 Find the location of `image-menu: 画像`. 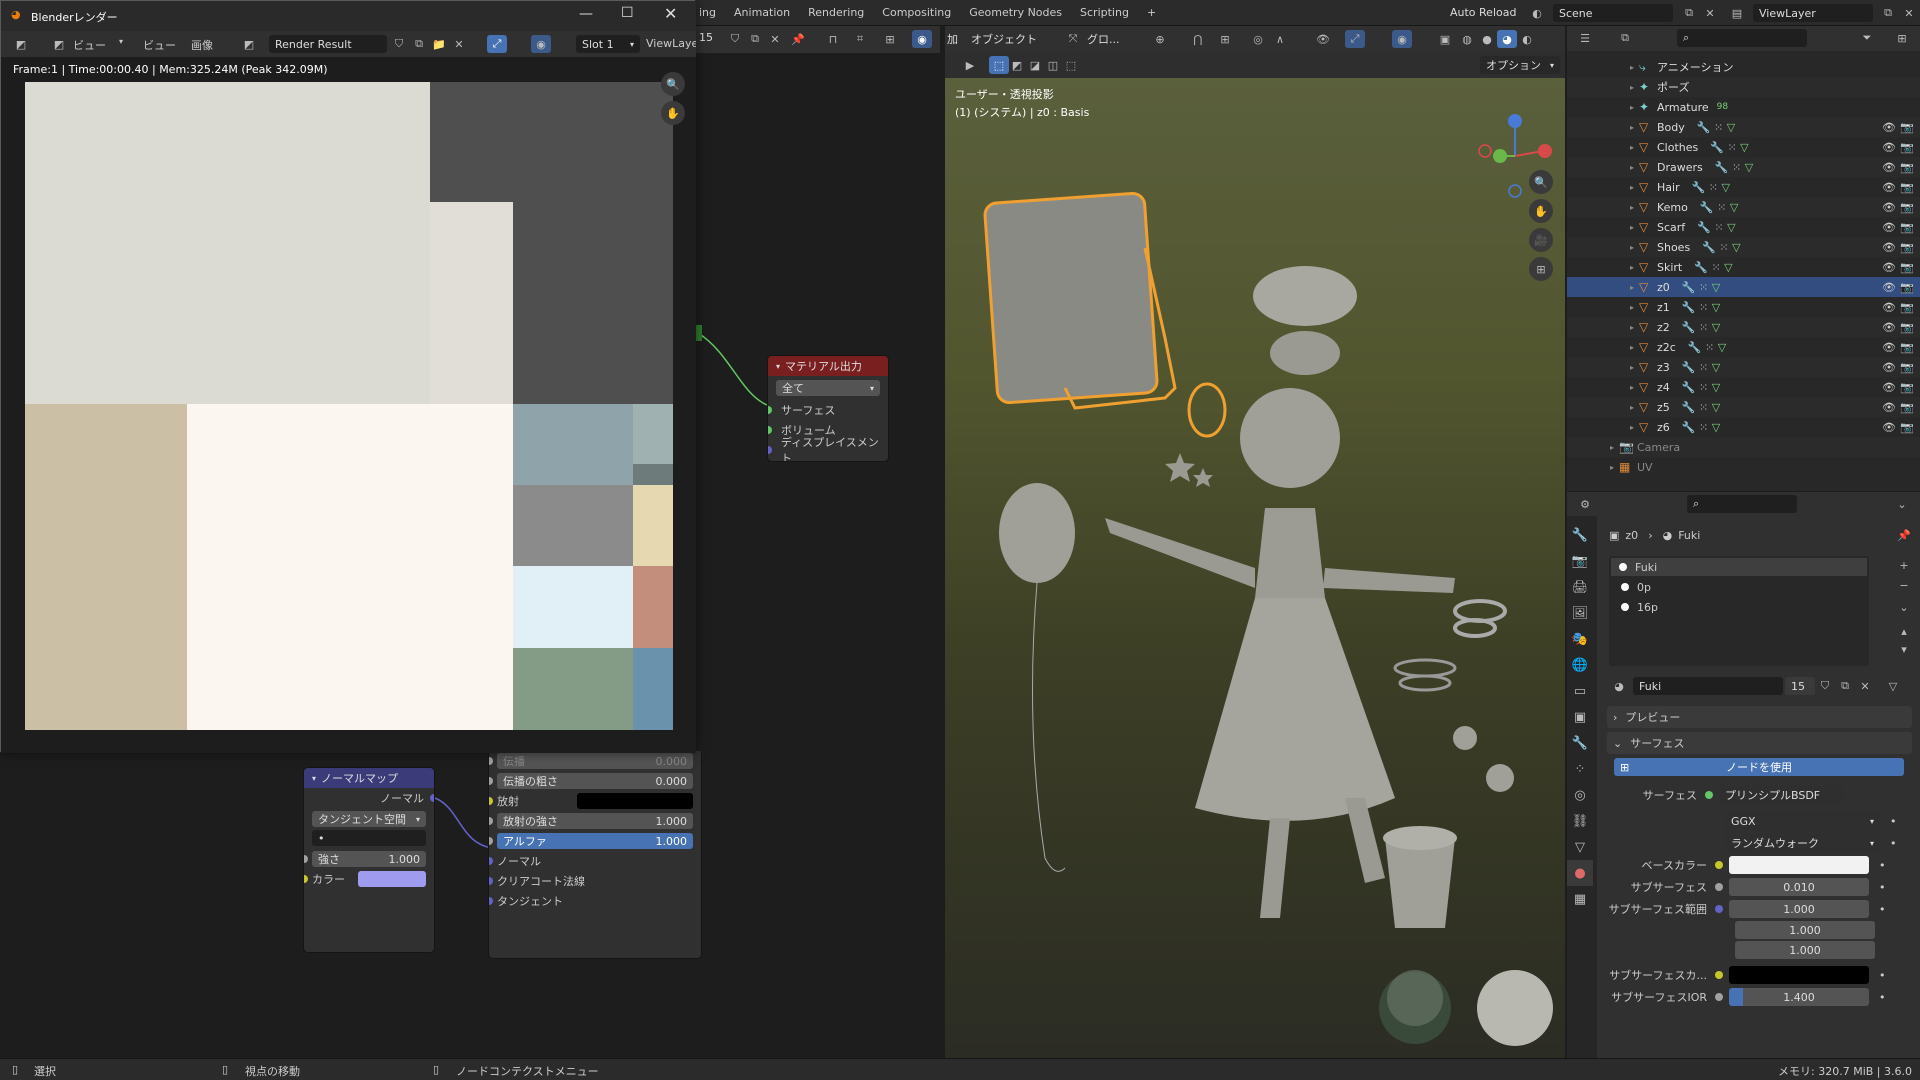

image-menu: 画像 is located at coordinates (202, 45).